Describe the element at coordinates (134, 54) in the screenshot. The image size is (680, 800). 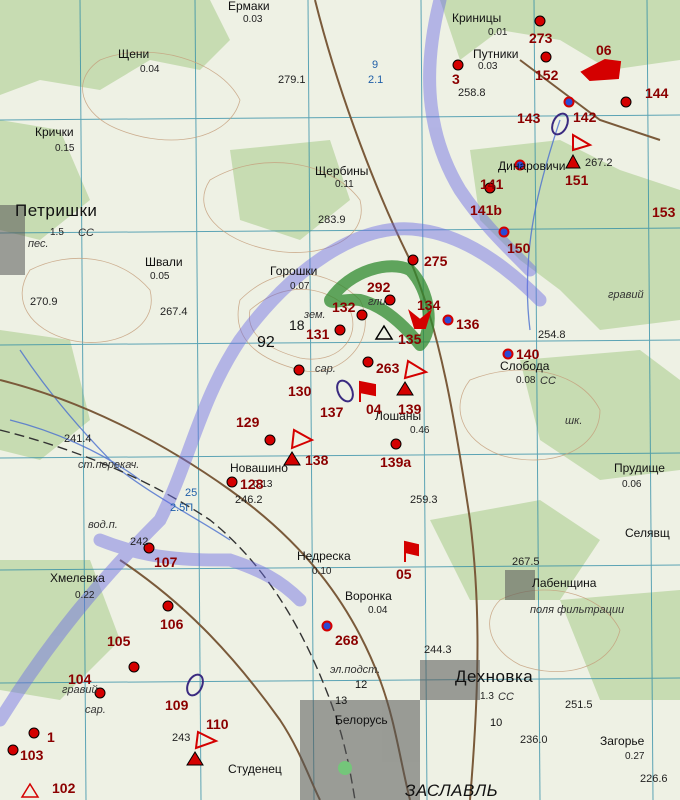
I see `settlement-shcheni: Щени` at that location.